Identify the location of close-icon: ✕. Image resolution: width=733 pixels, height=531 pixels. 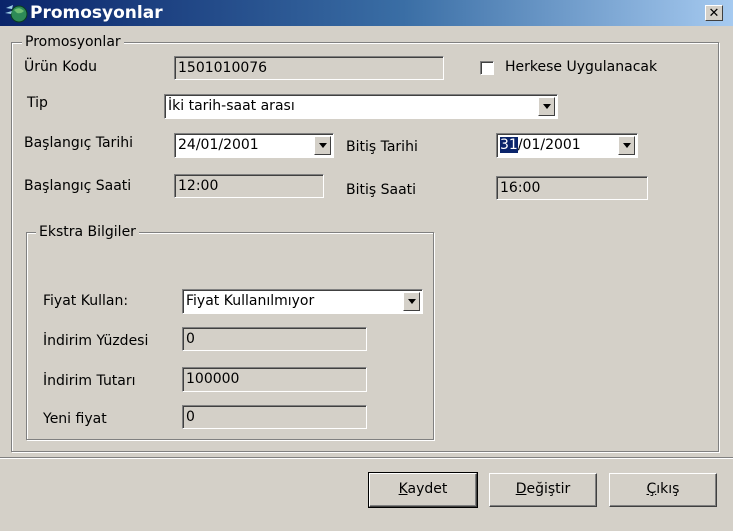
(714, 13).